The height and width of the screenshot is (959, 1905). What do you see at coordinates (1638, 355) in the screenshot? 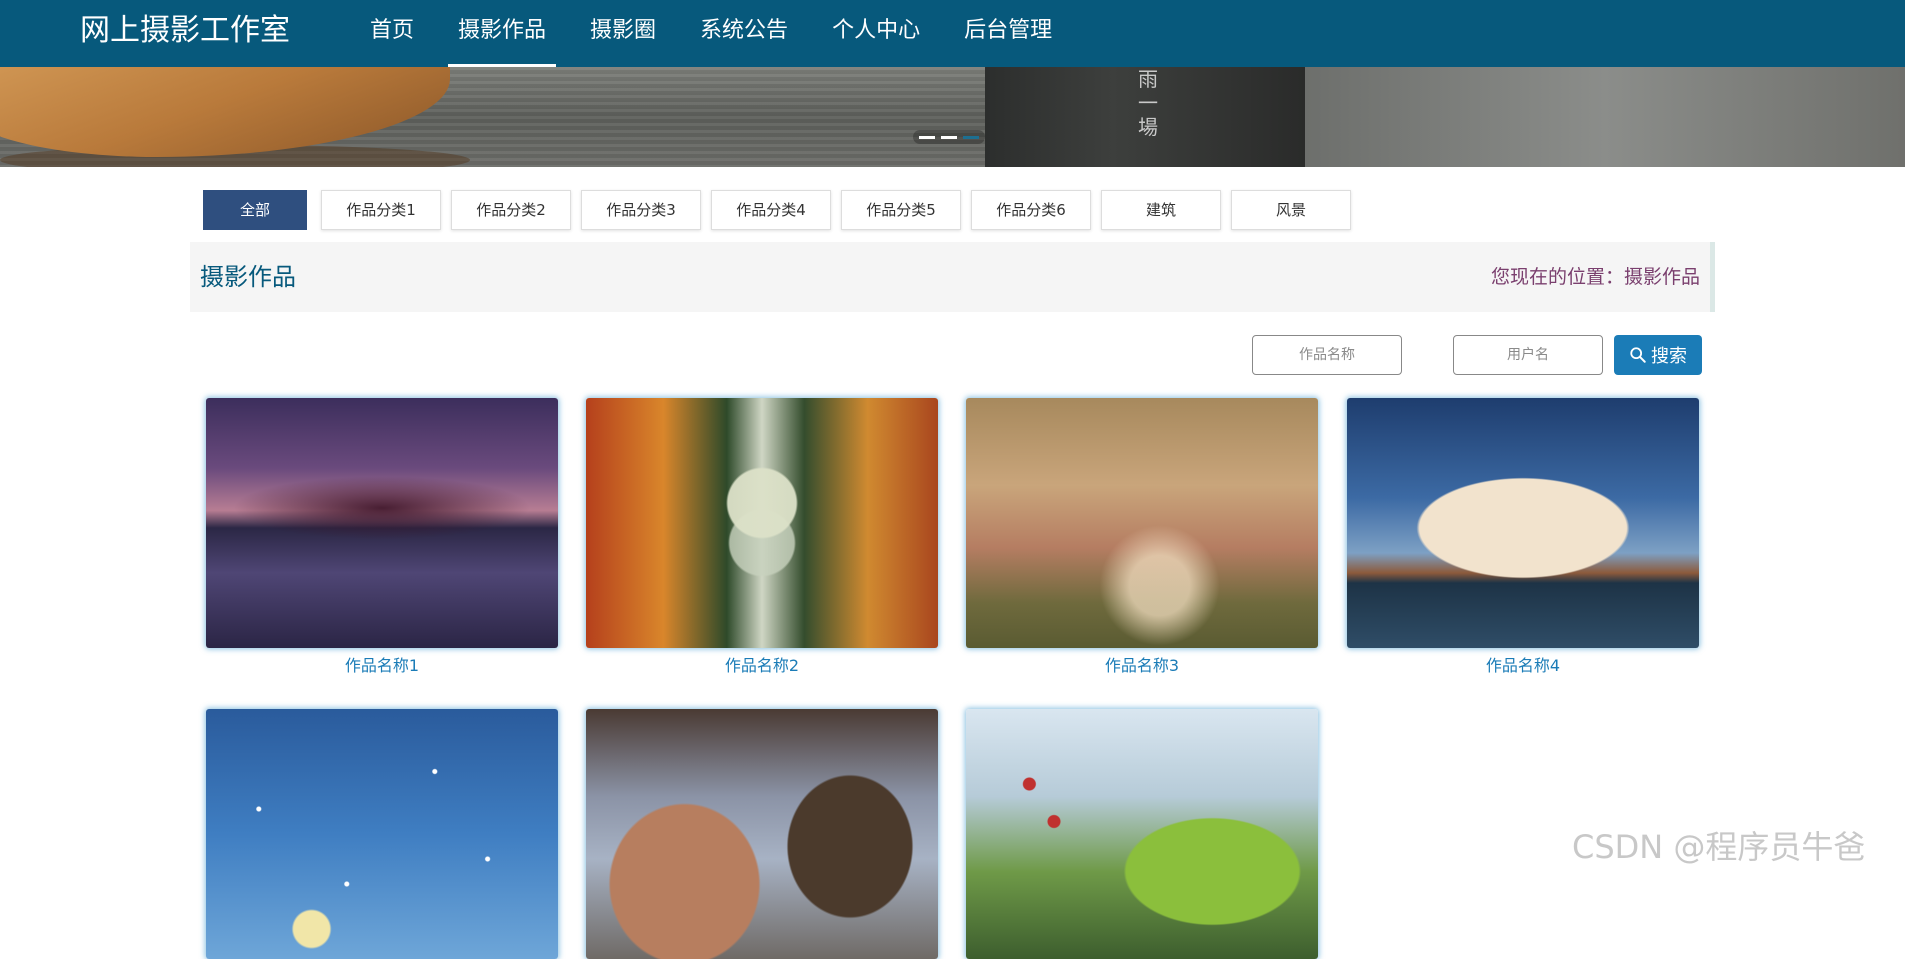
I see `search-icon` at bounding box center [1638, 355].